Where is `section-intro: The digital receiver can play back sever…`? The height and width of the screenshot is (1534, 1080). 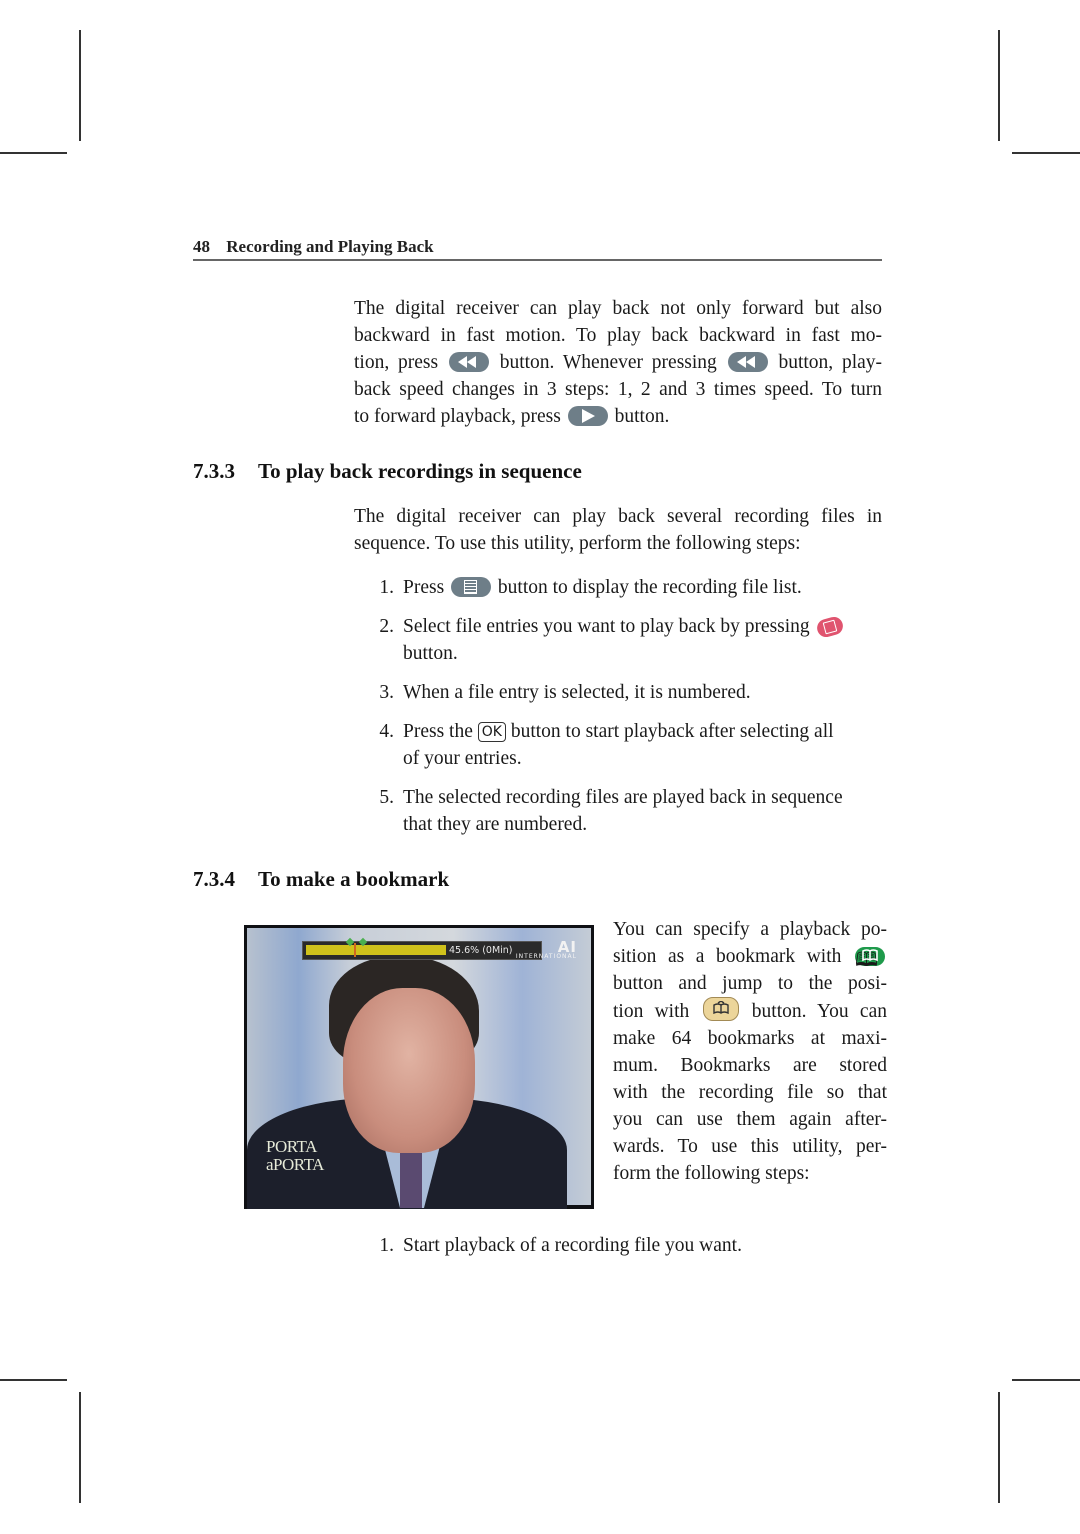
section-intro: The digital receiver can play back sever… is located at coordinates (618, 530).